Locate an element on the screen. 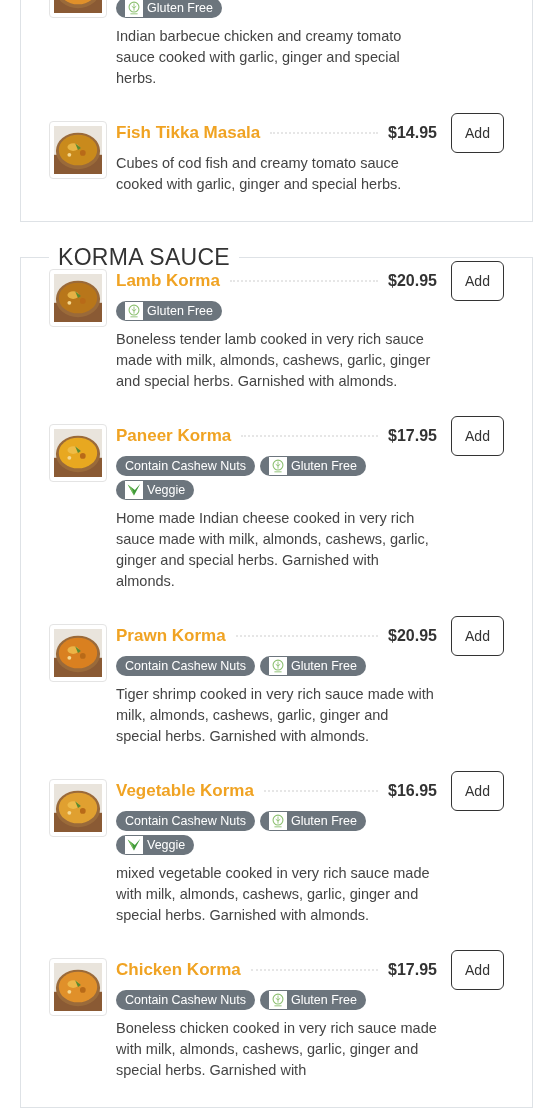 The height and width of the screenshot is (1118, 545). dish-name: Paneer Korma is located at coordinates (174, 436).